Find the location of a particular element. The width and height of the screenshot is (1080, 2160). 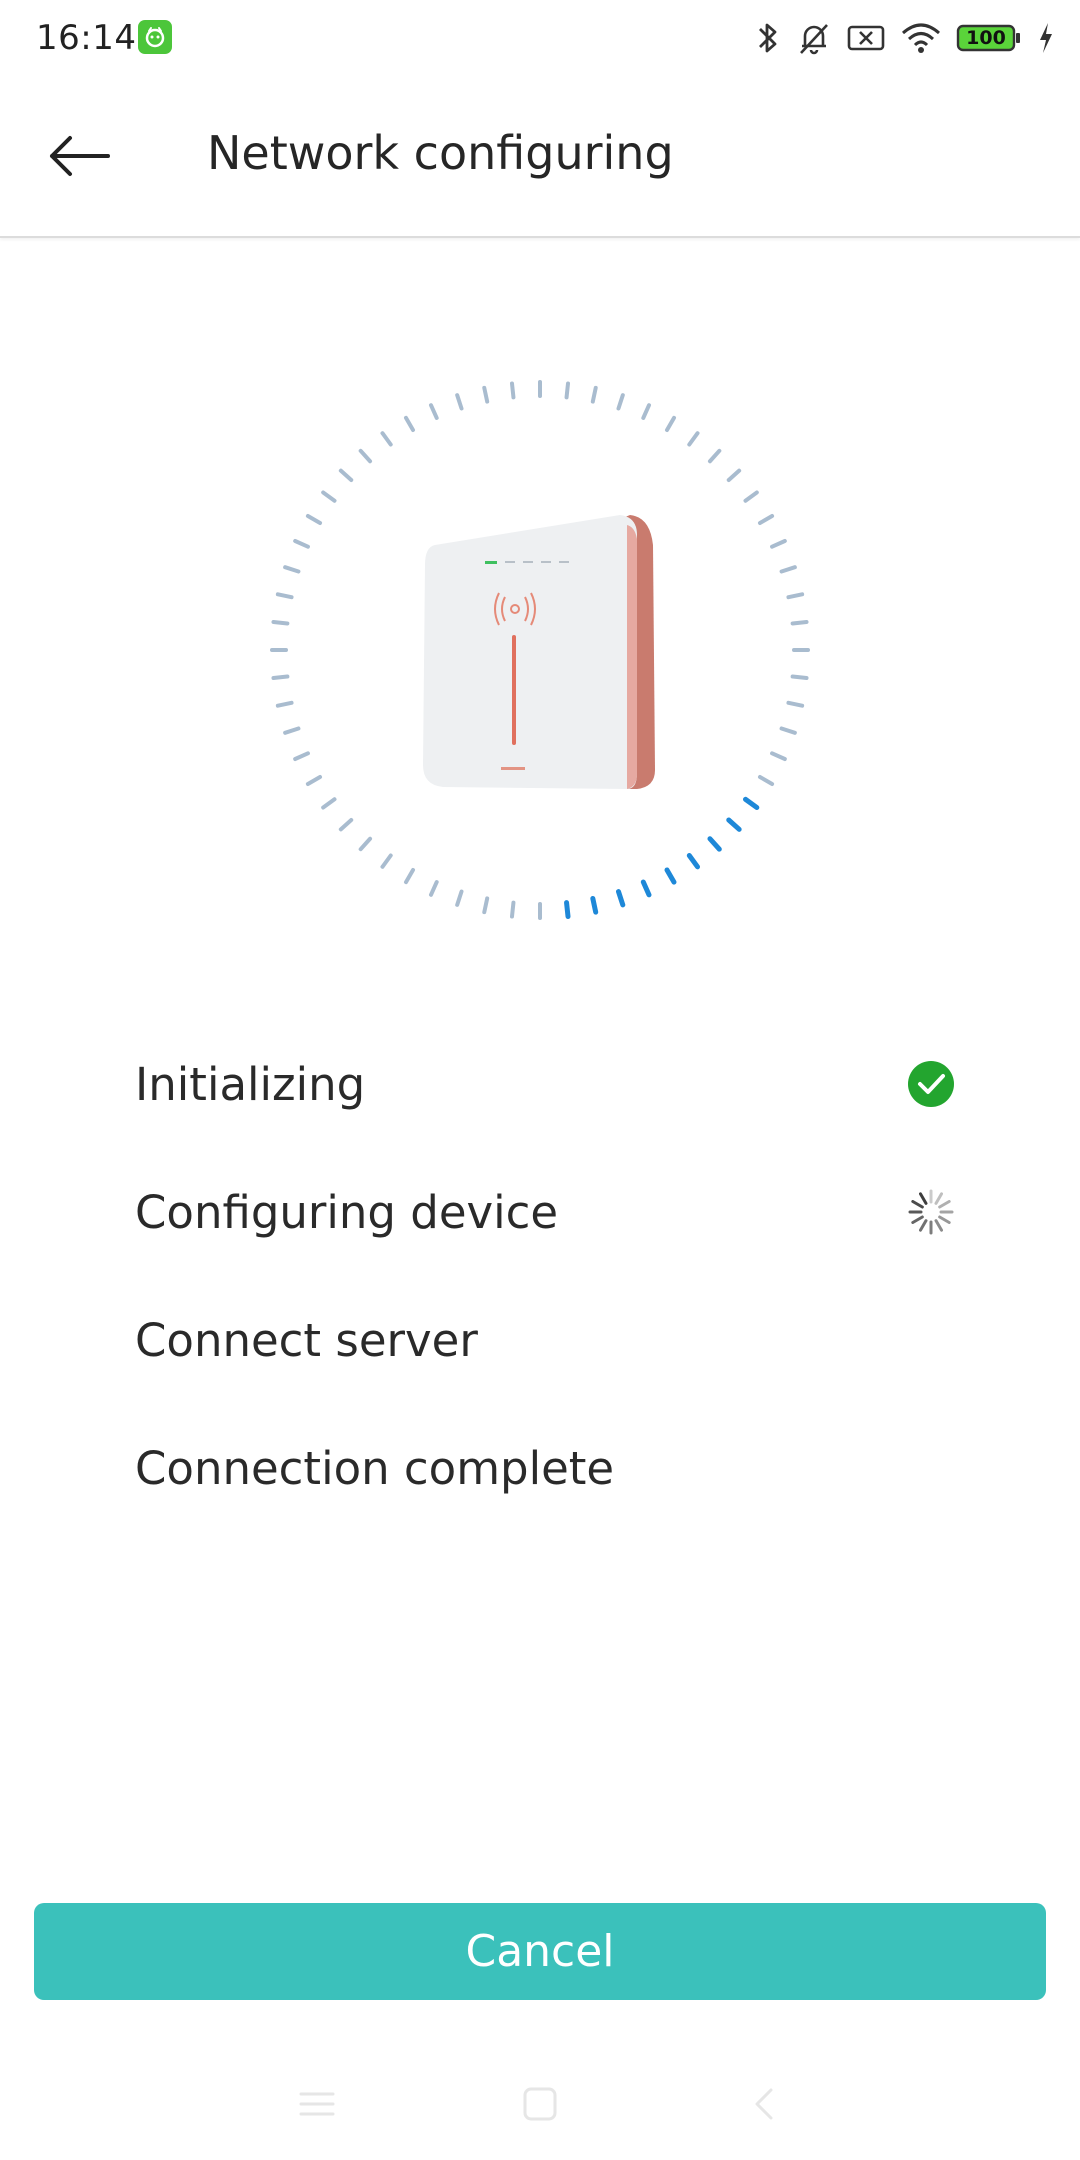

page-title: Network configuring is located at coordinates (440, 153).